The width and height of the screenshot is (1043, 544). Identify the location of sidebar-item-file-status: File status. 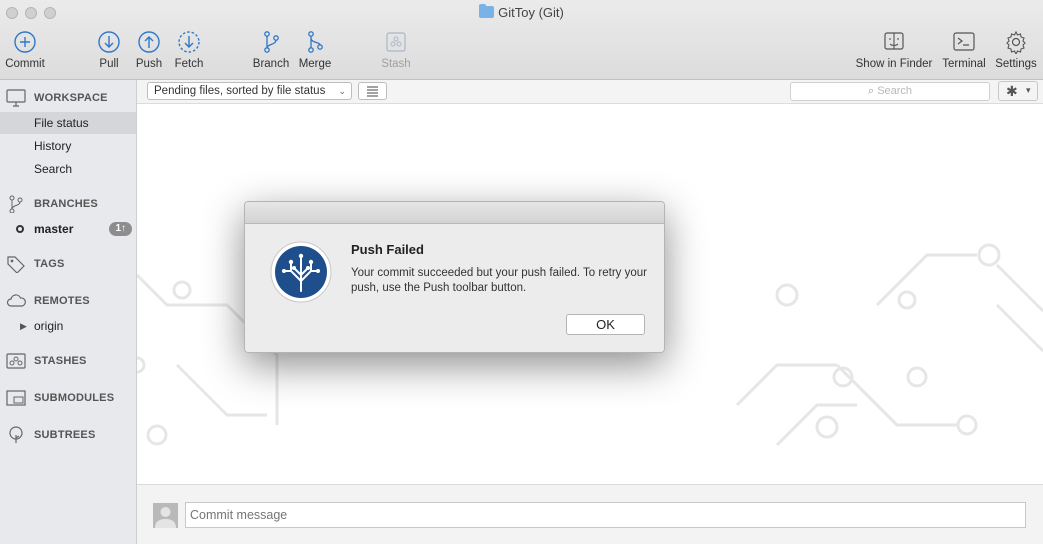
(68, 123).